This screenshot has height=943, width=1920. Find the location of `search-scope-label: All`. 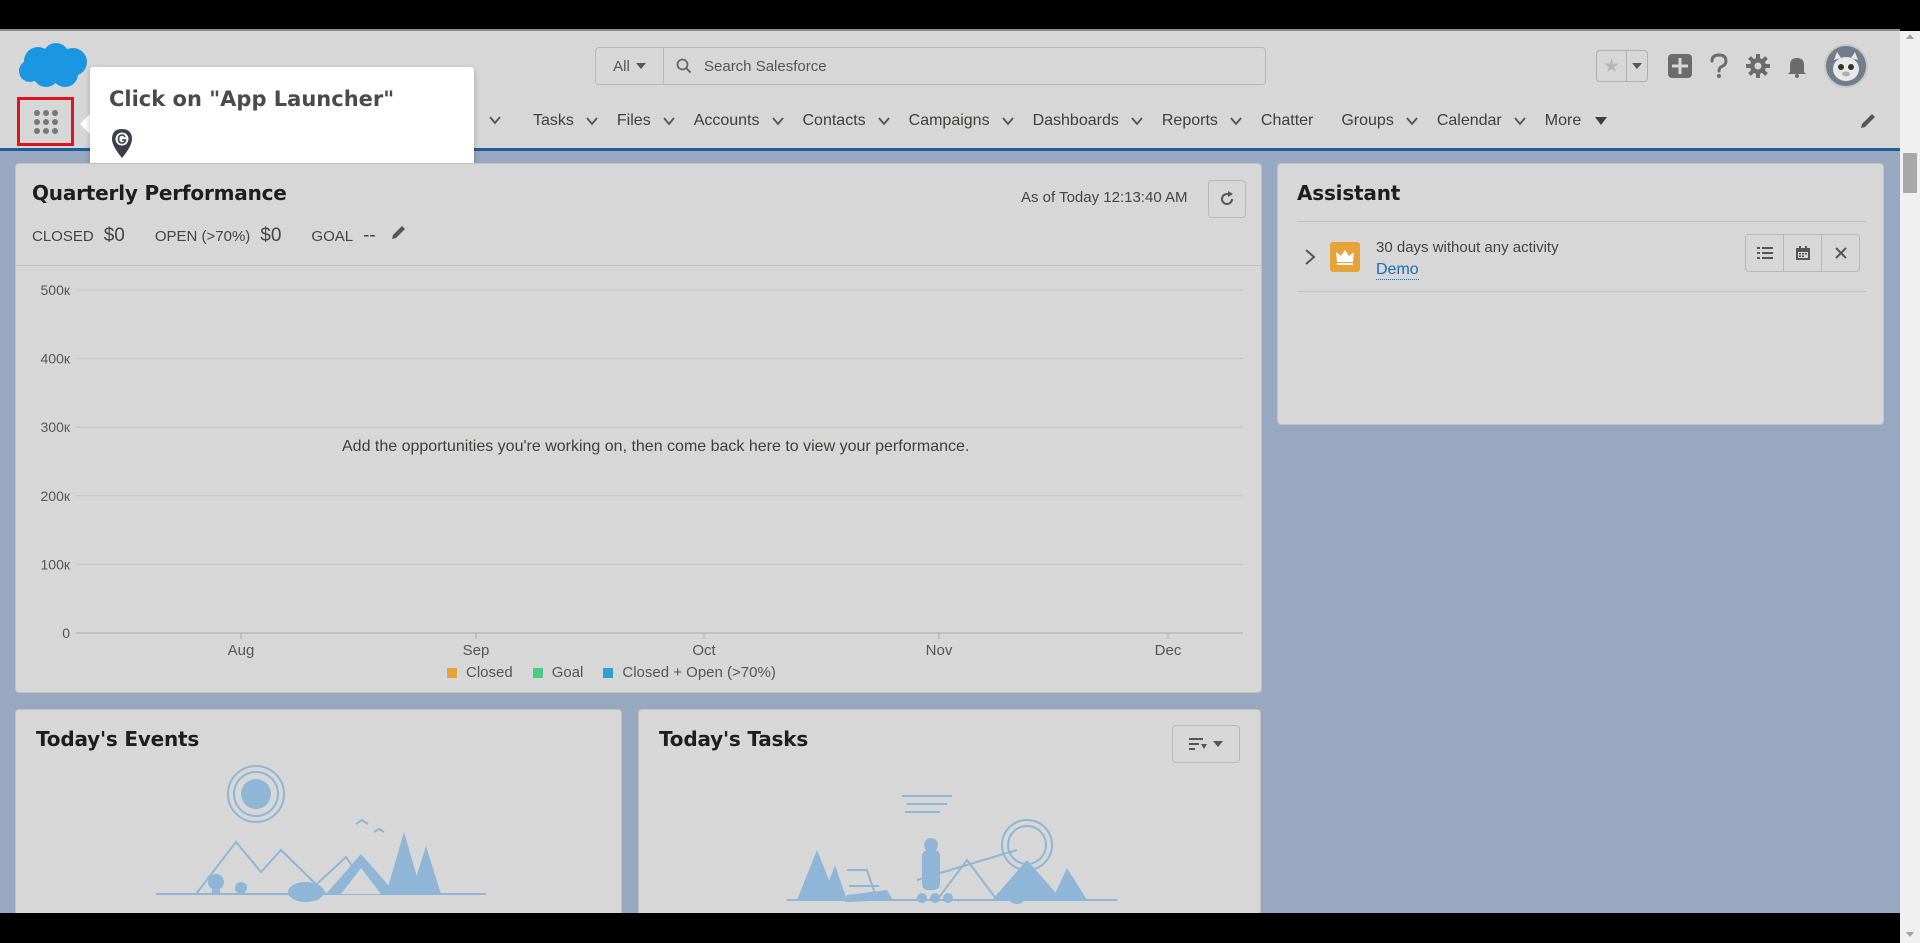

search-scope-label: All is located at coordinates (621, 66).